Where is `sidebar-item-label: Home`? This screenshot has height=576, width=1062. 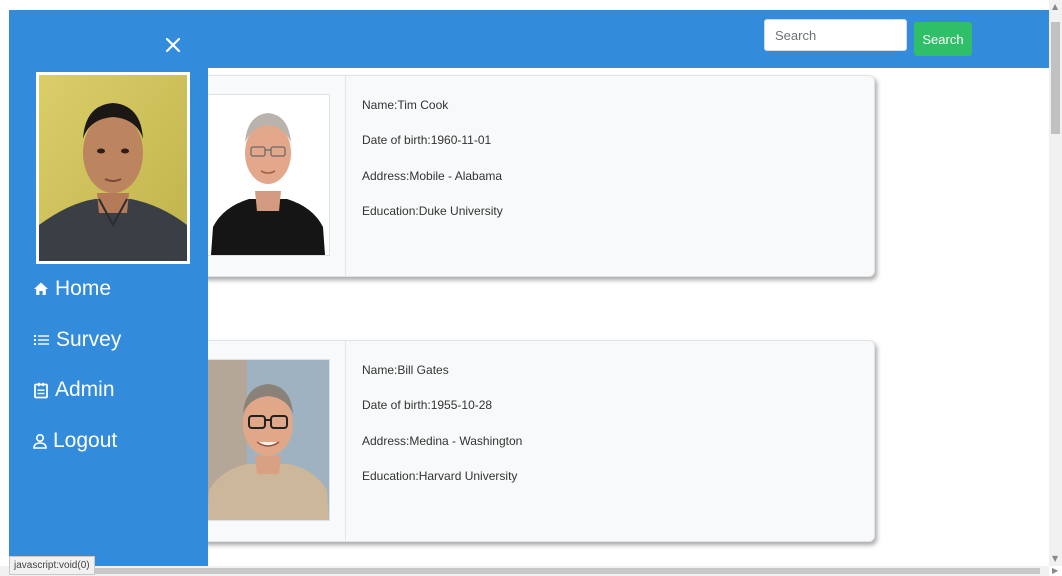 sidebar-item-label: Home is located at coordinates (83, 288).